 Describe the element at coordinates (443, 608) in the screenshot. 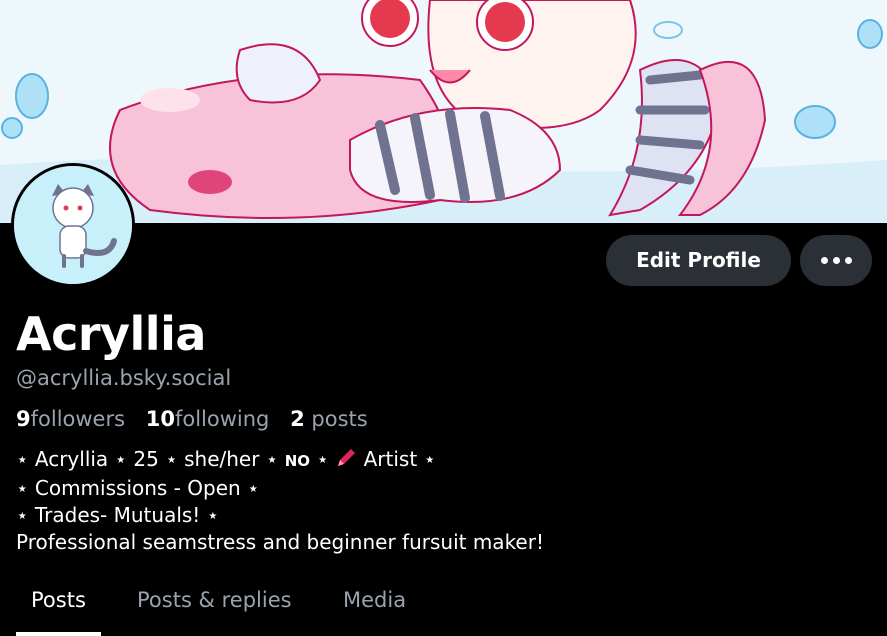

I see `profile-tabs: Posts Posts & replies Media` at that location.